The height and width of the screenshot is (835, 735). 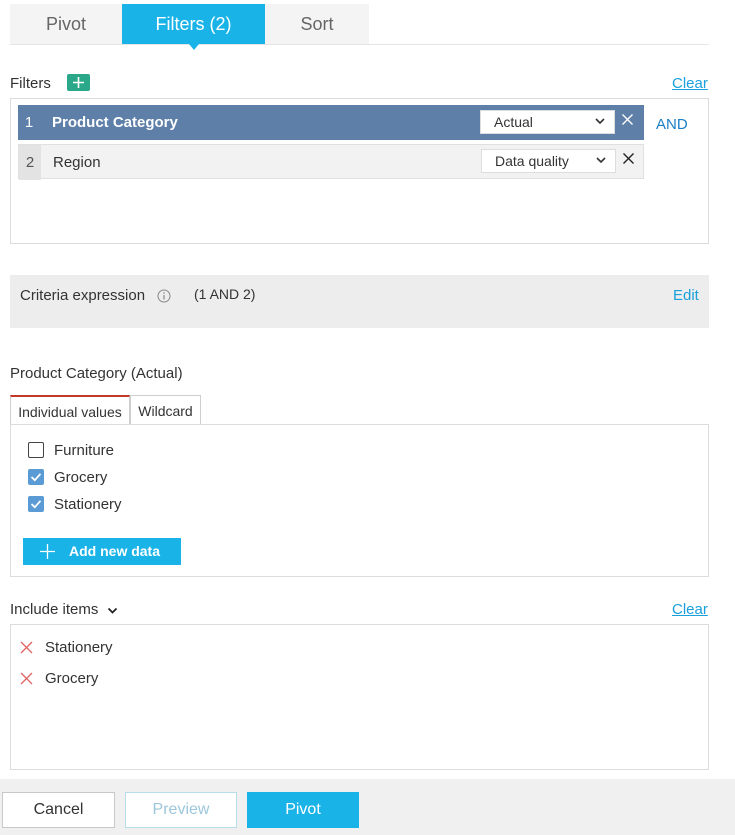 What do you see at coordinates (303, 810) in the screenshot?
I see `pivot-button: Pivot` at bounding box center [303, 810].